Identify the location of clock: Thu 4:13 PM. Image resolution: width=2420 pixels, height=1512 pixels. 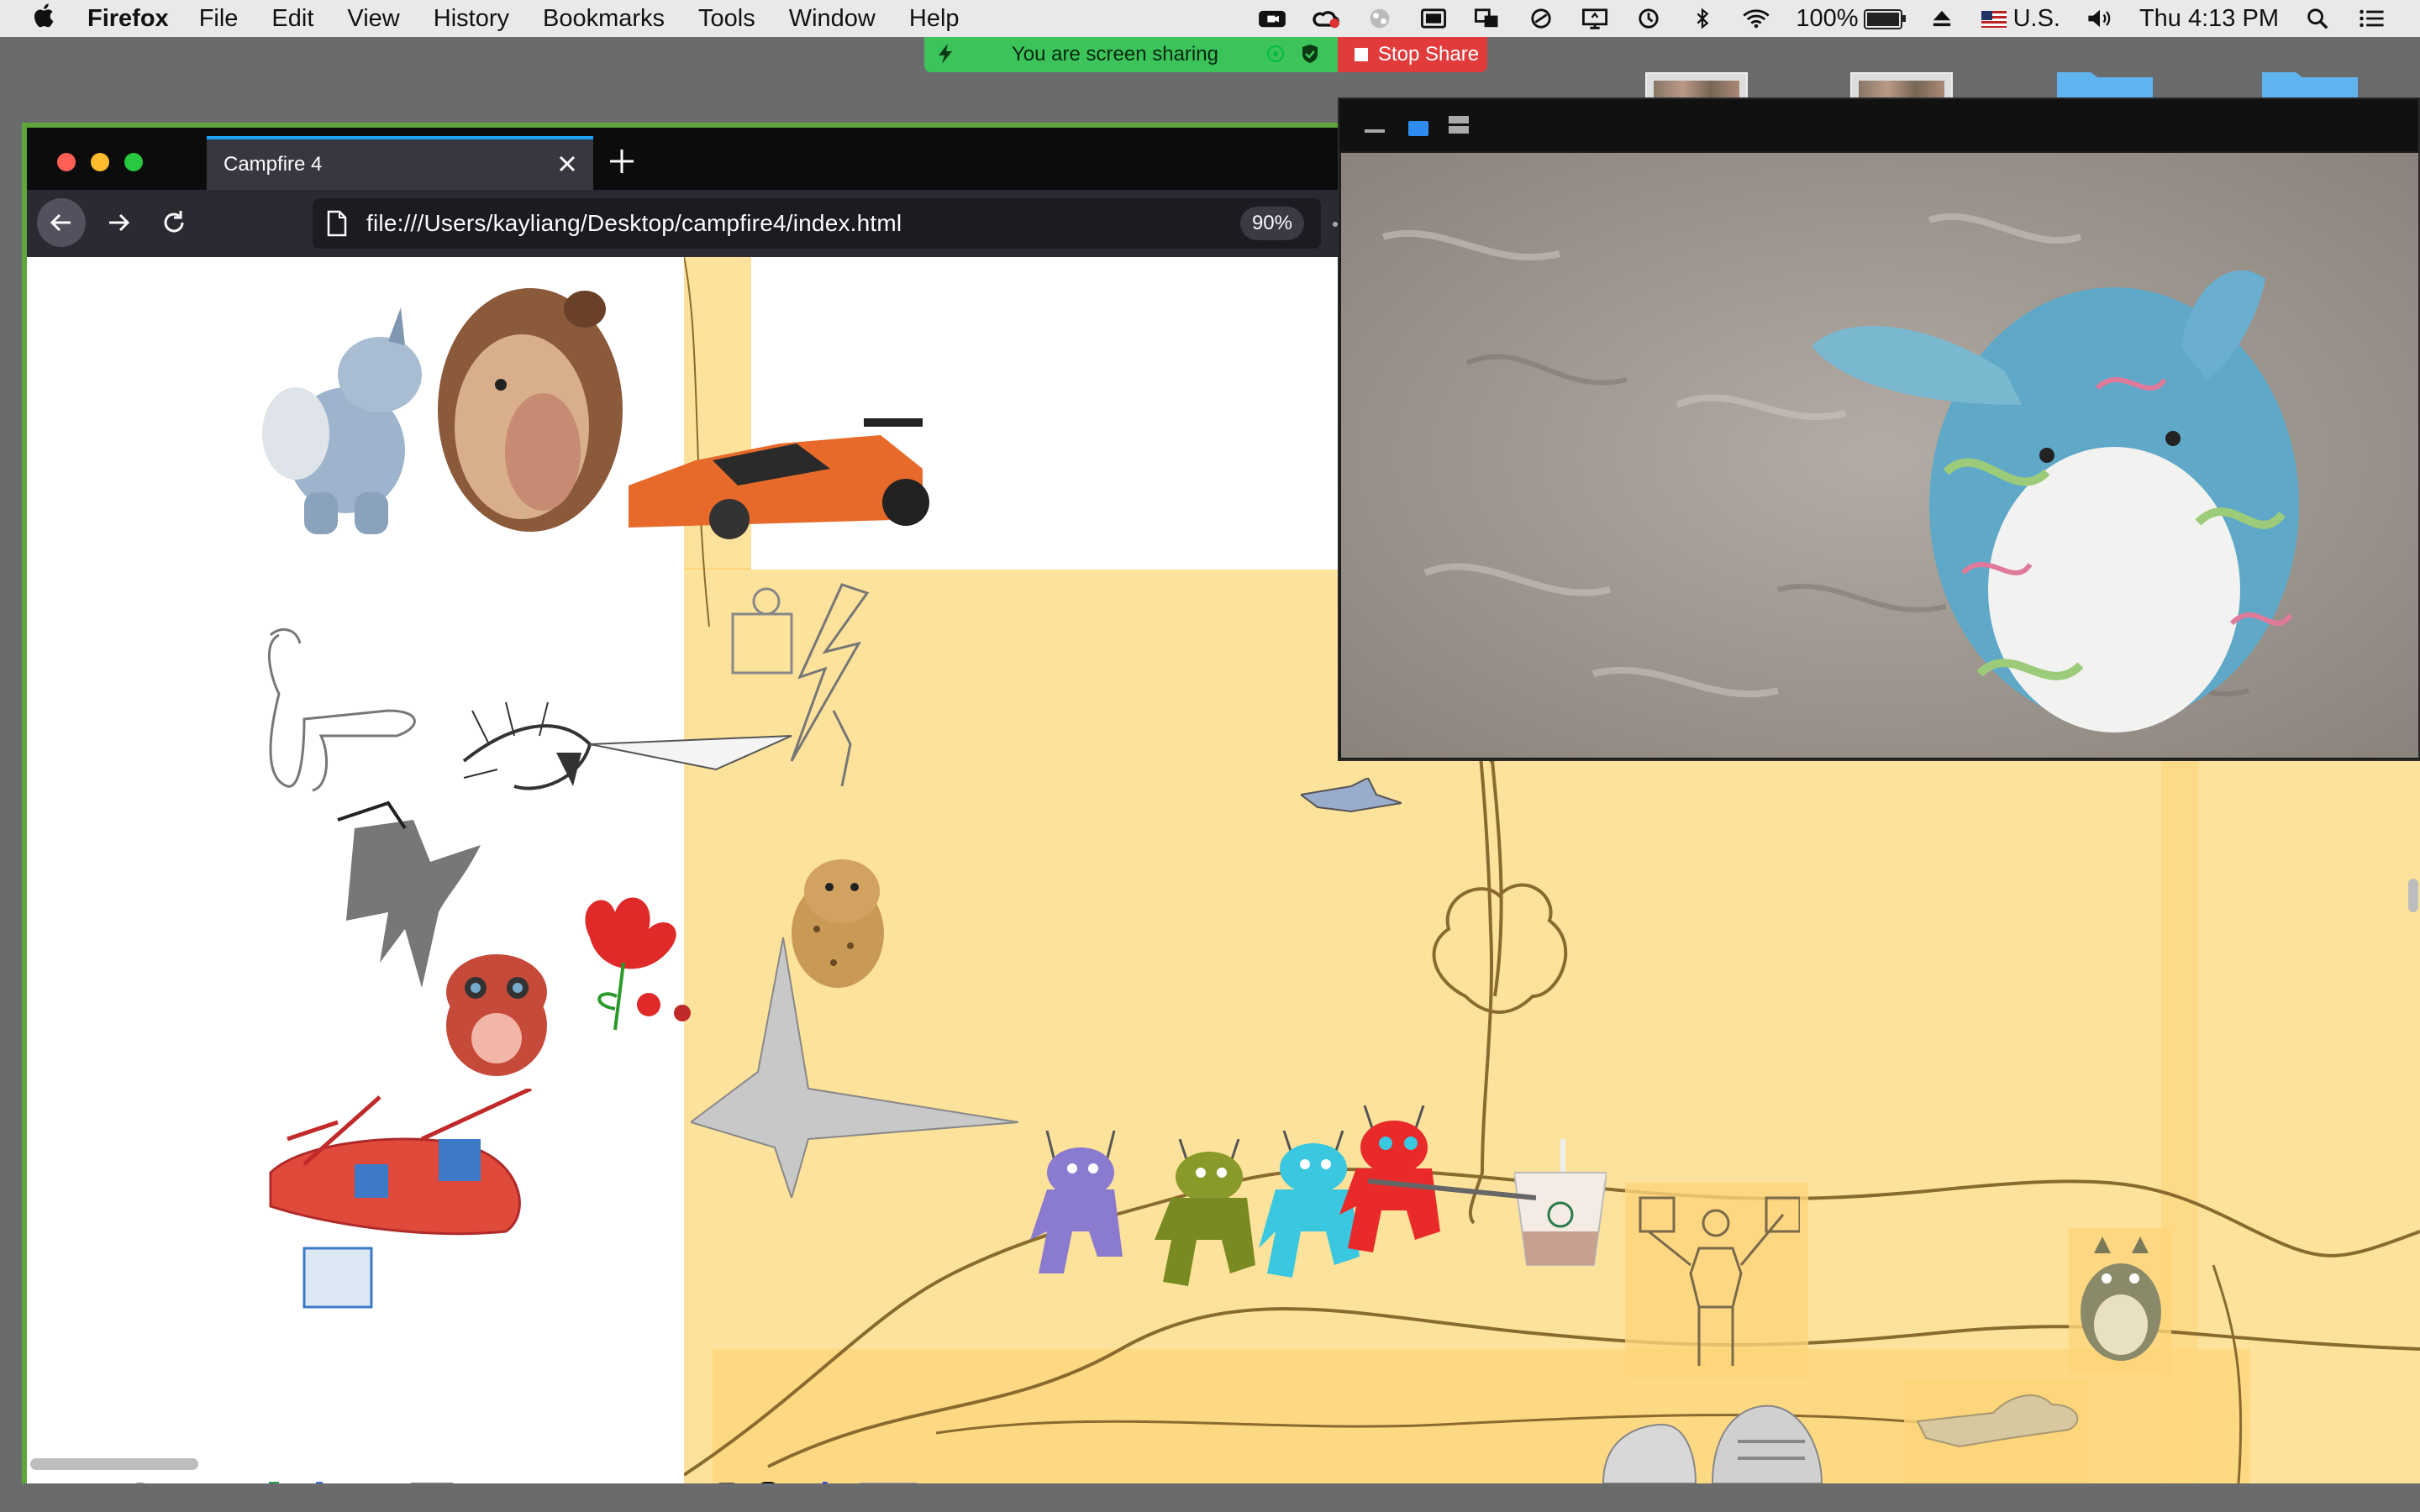
(2209, 19).